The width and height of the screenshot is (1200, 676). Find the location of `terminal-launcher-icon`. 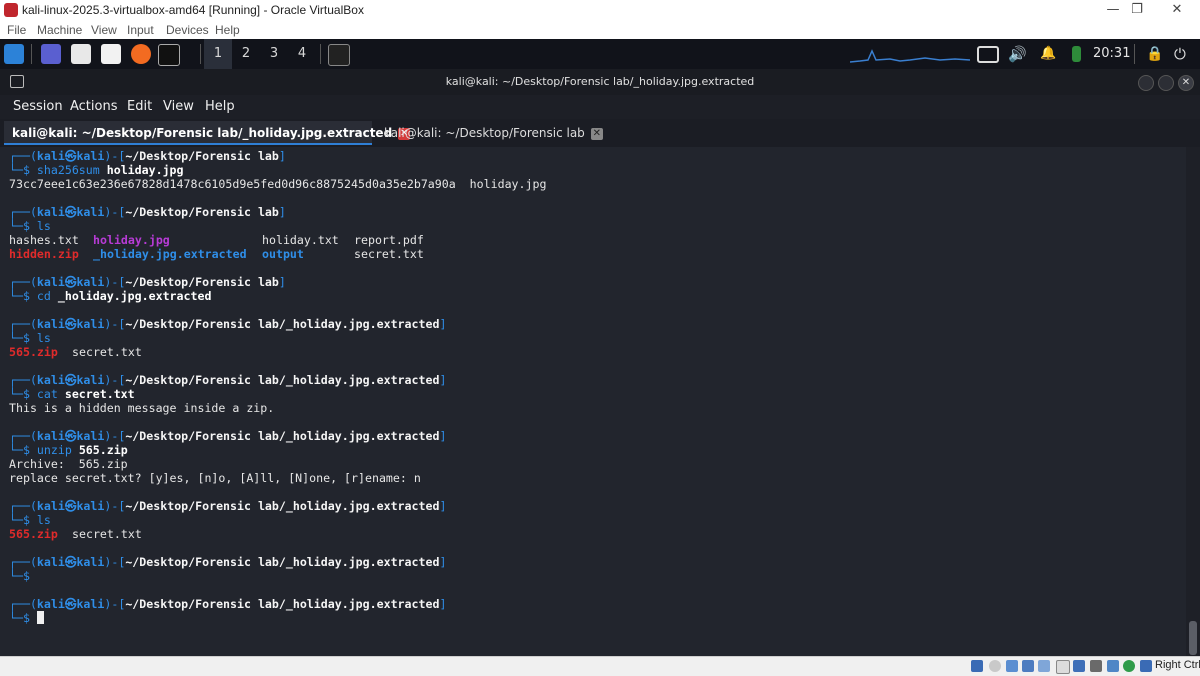

terminal-launcher-icon is located at coordinates (169, 55).